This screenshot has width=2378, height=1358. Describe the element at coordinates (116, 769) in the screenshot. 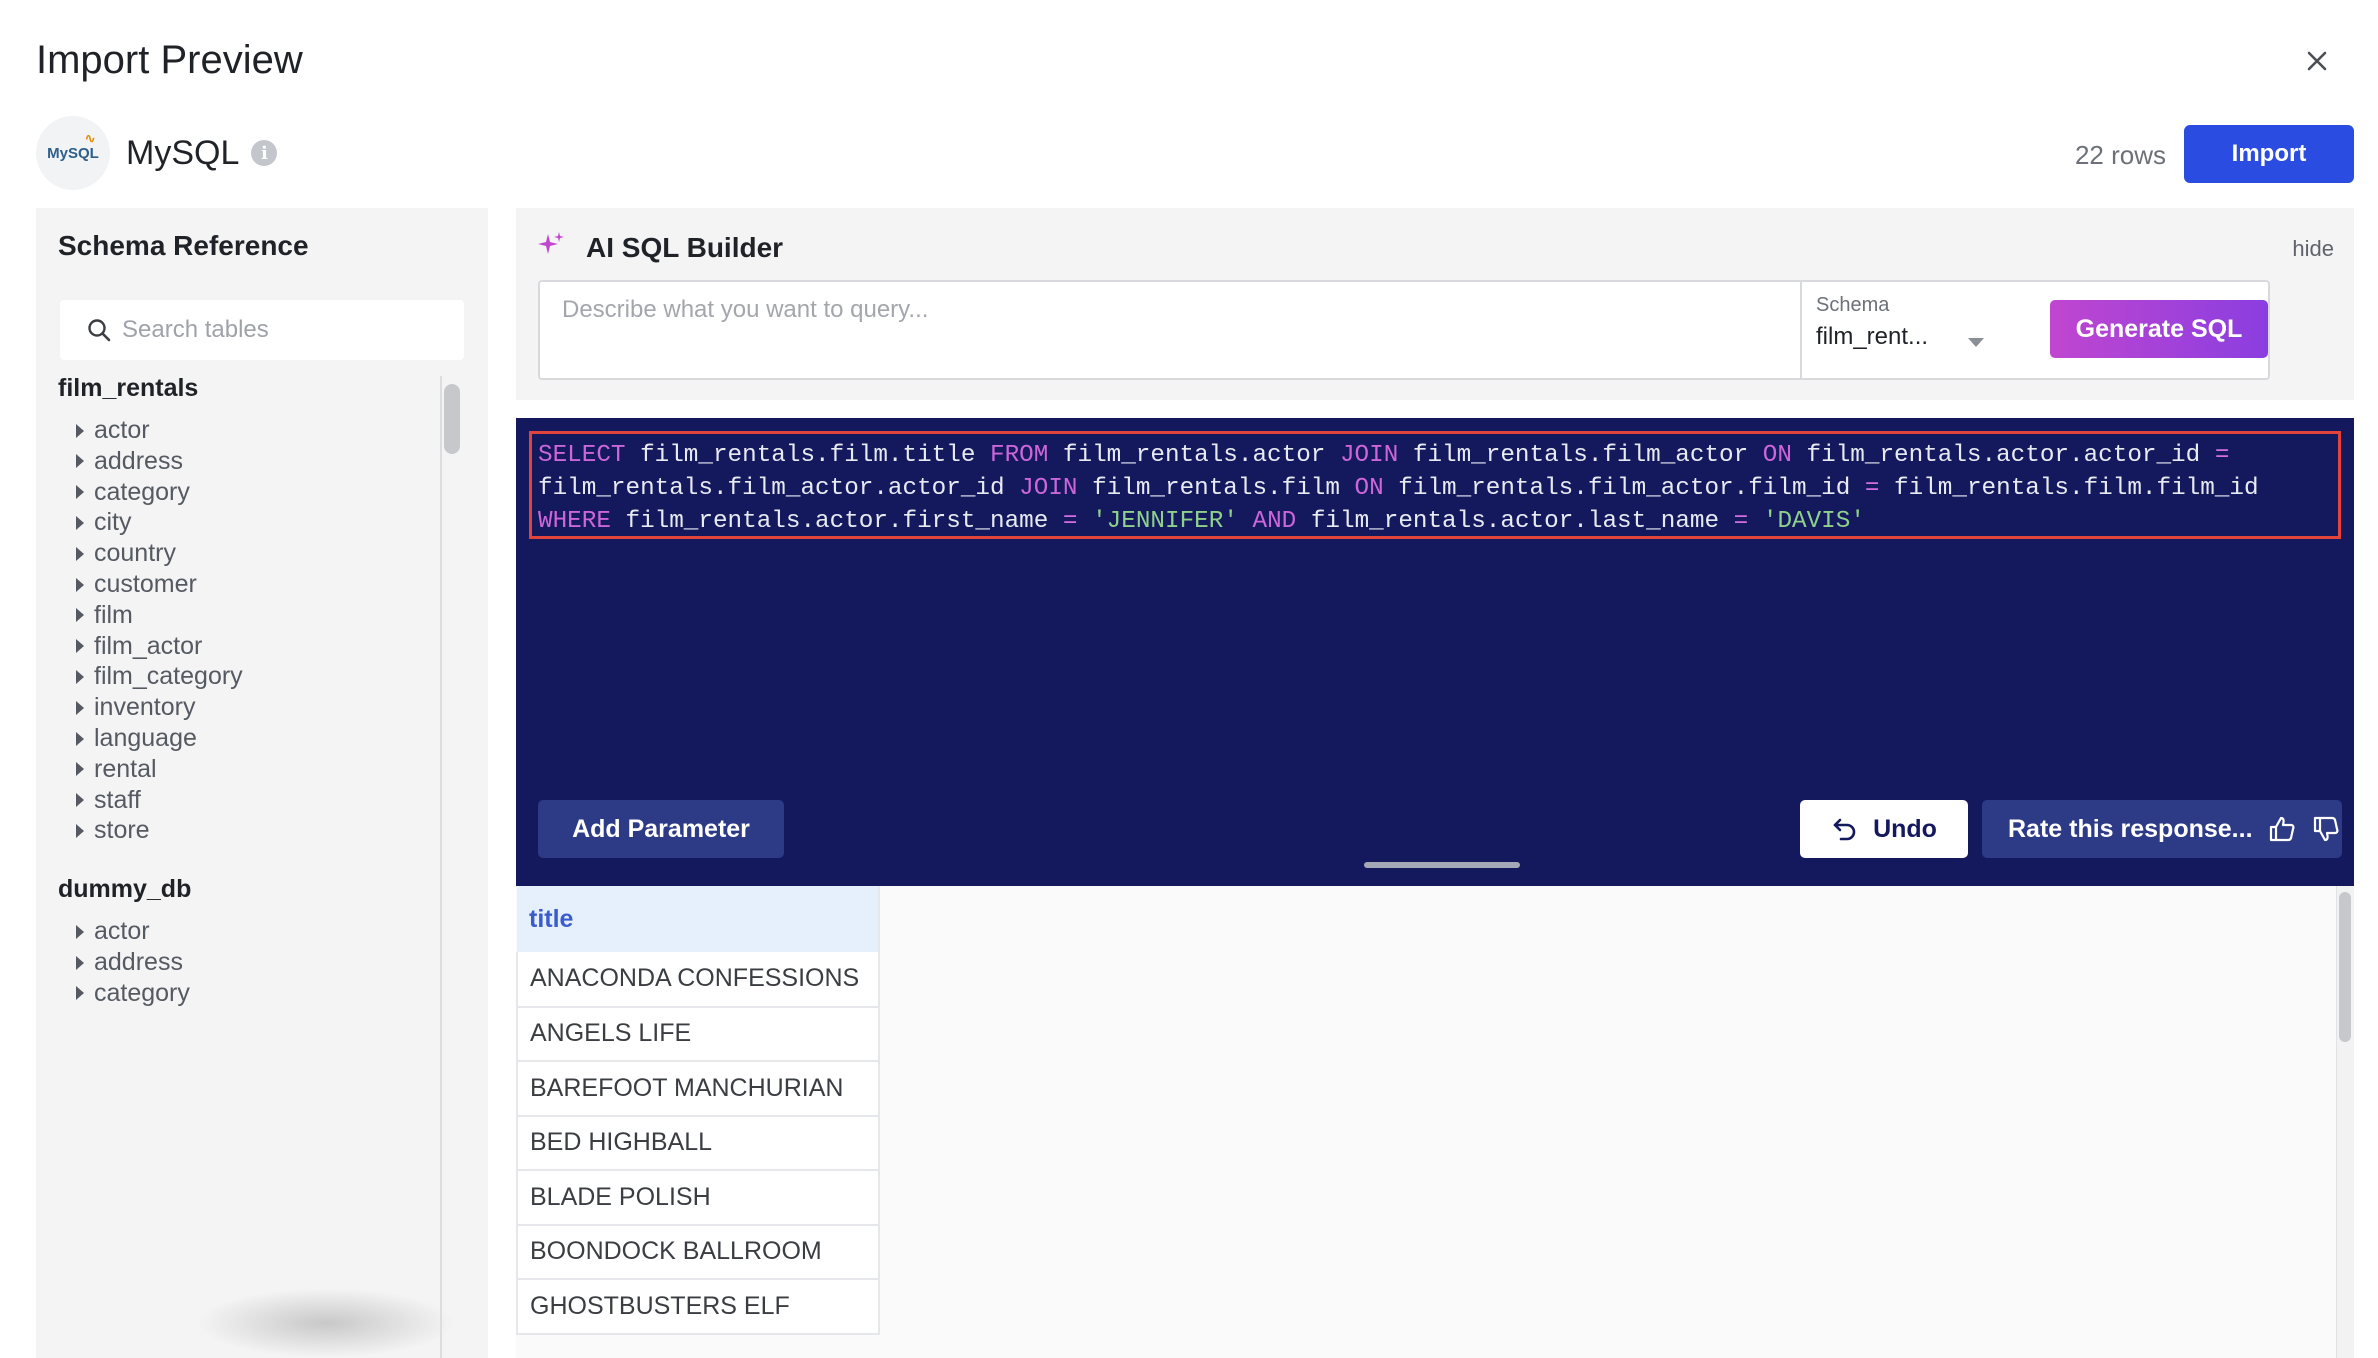

I see `table-item: rental` at that location.